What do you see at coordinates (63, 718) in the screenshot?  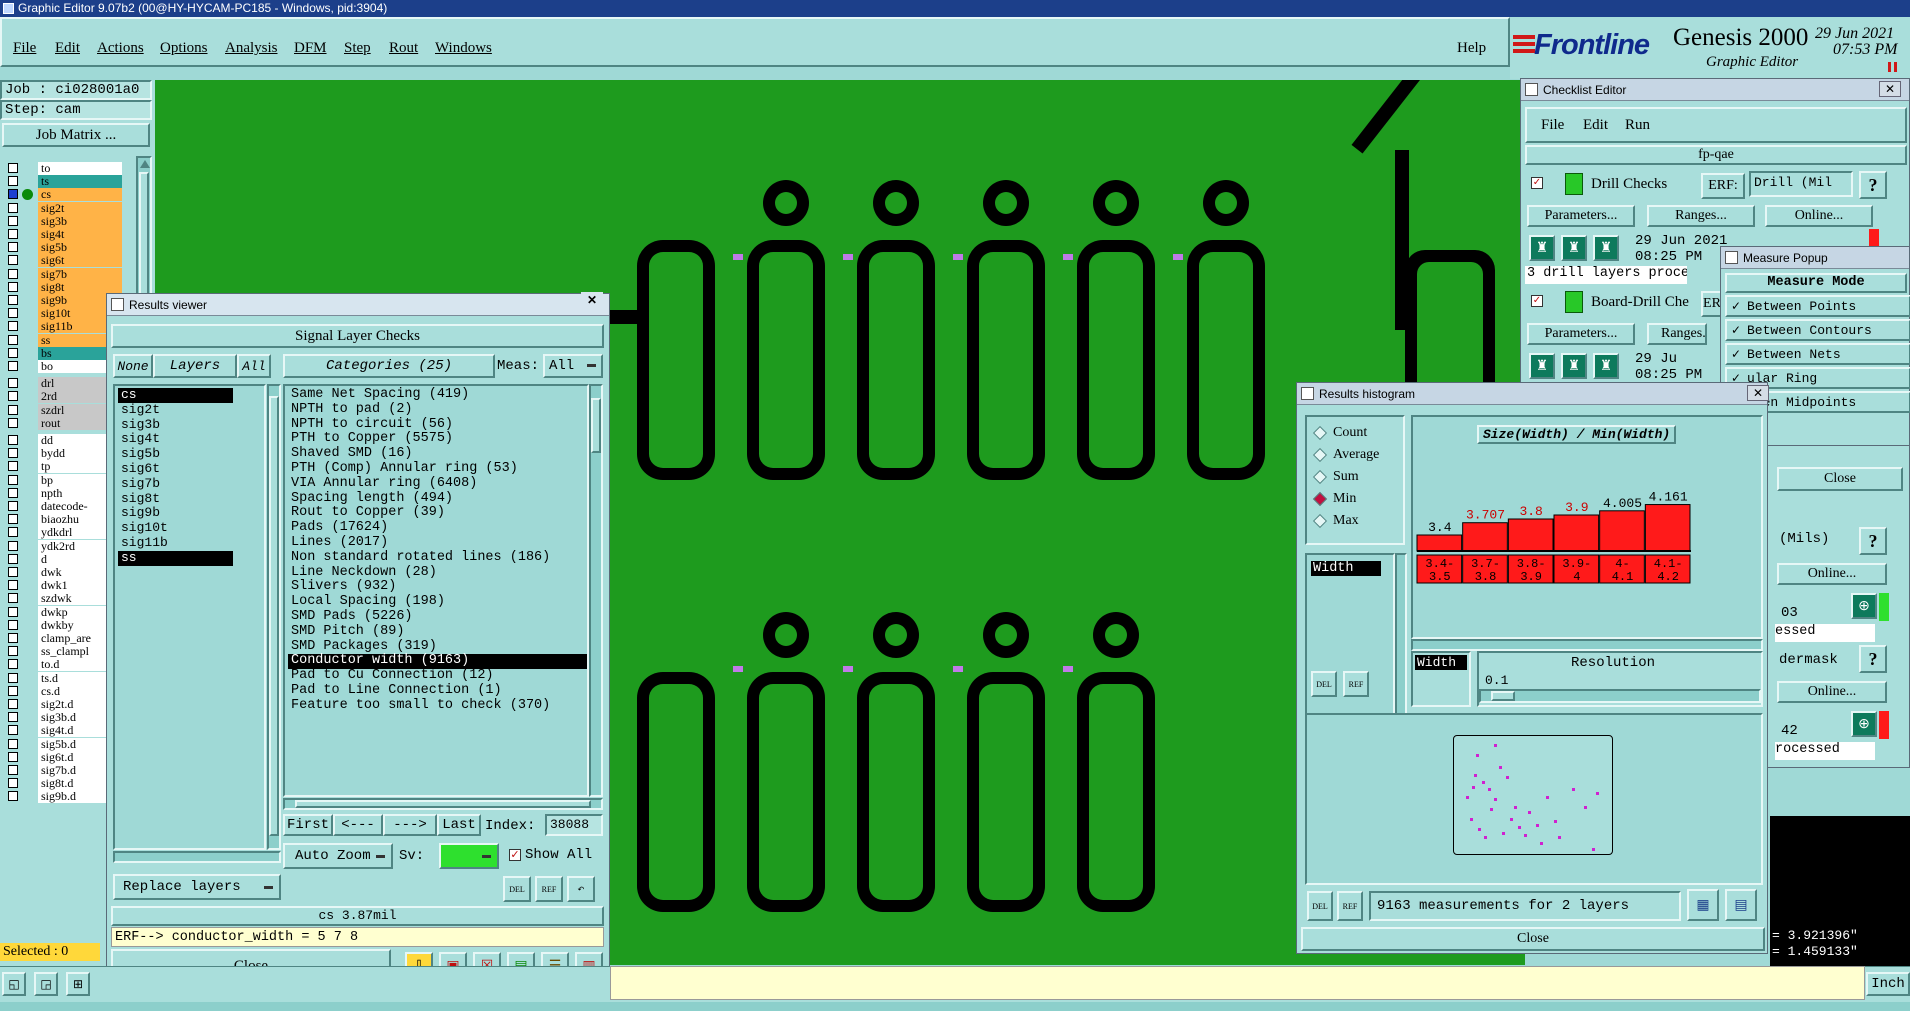 I see `layer-row: sig3b.d` at bounding box center [63, 718].